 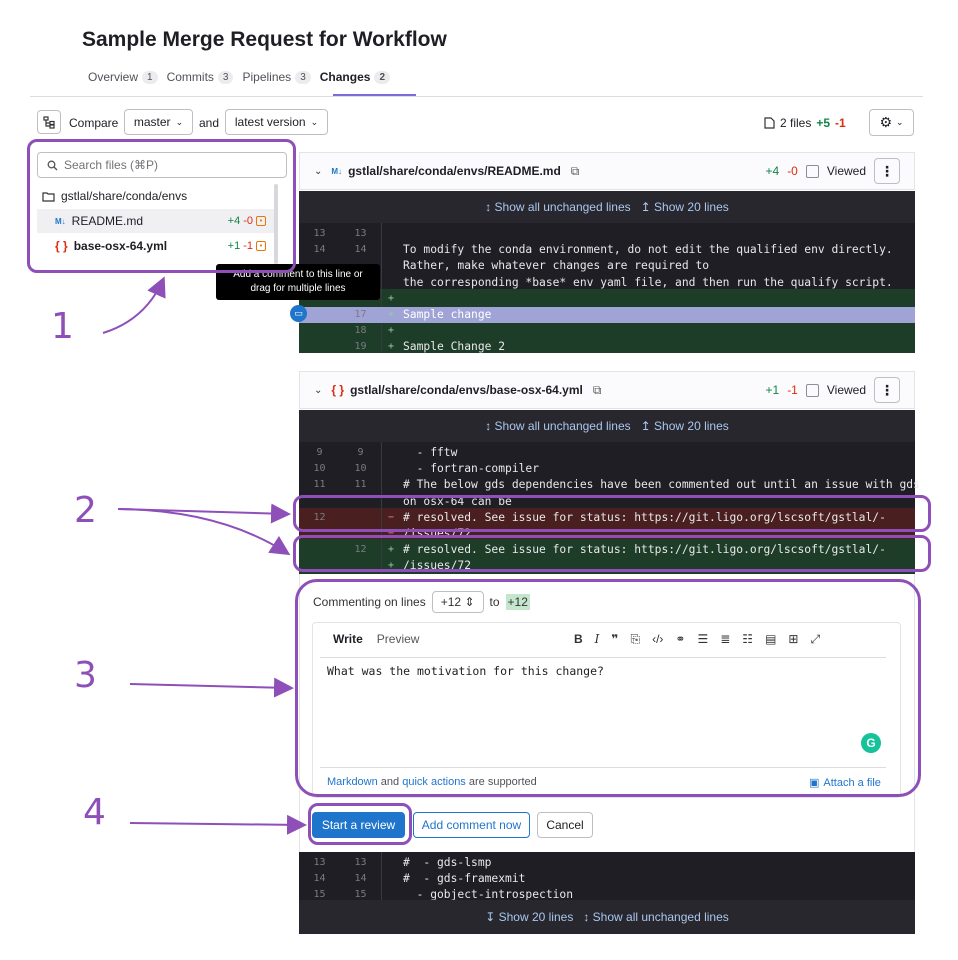 I want to click on file-tree-toggle-button, so click(x=49, y=122).